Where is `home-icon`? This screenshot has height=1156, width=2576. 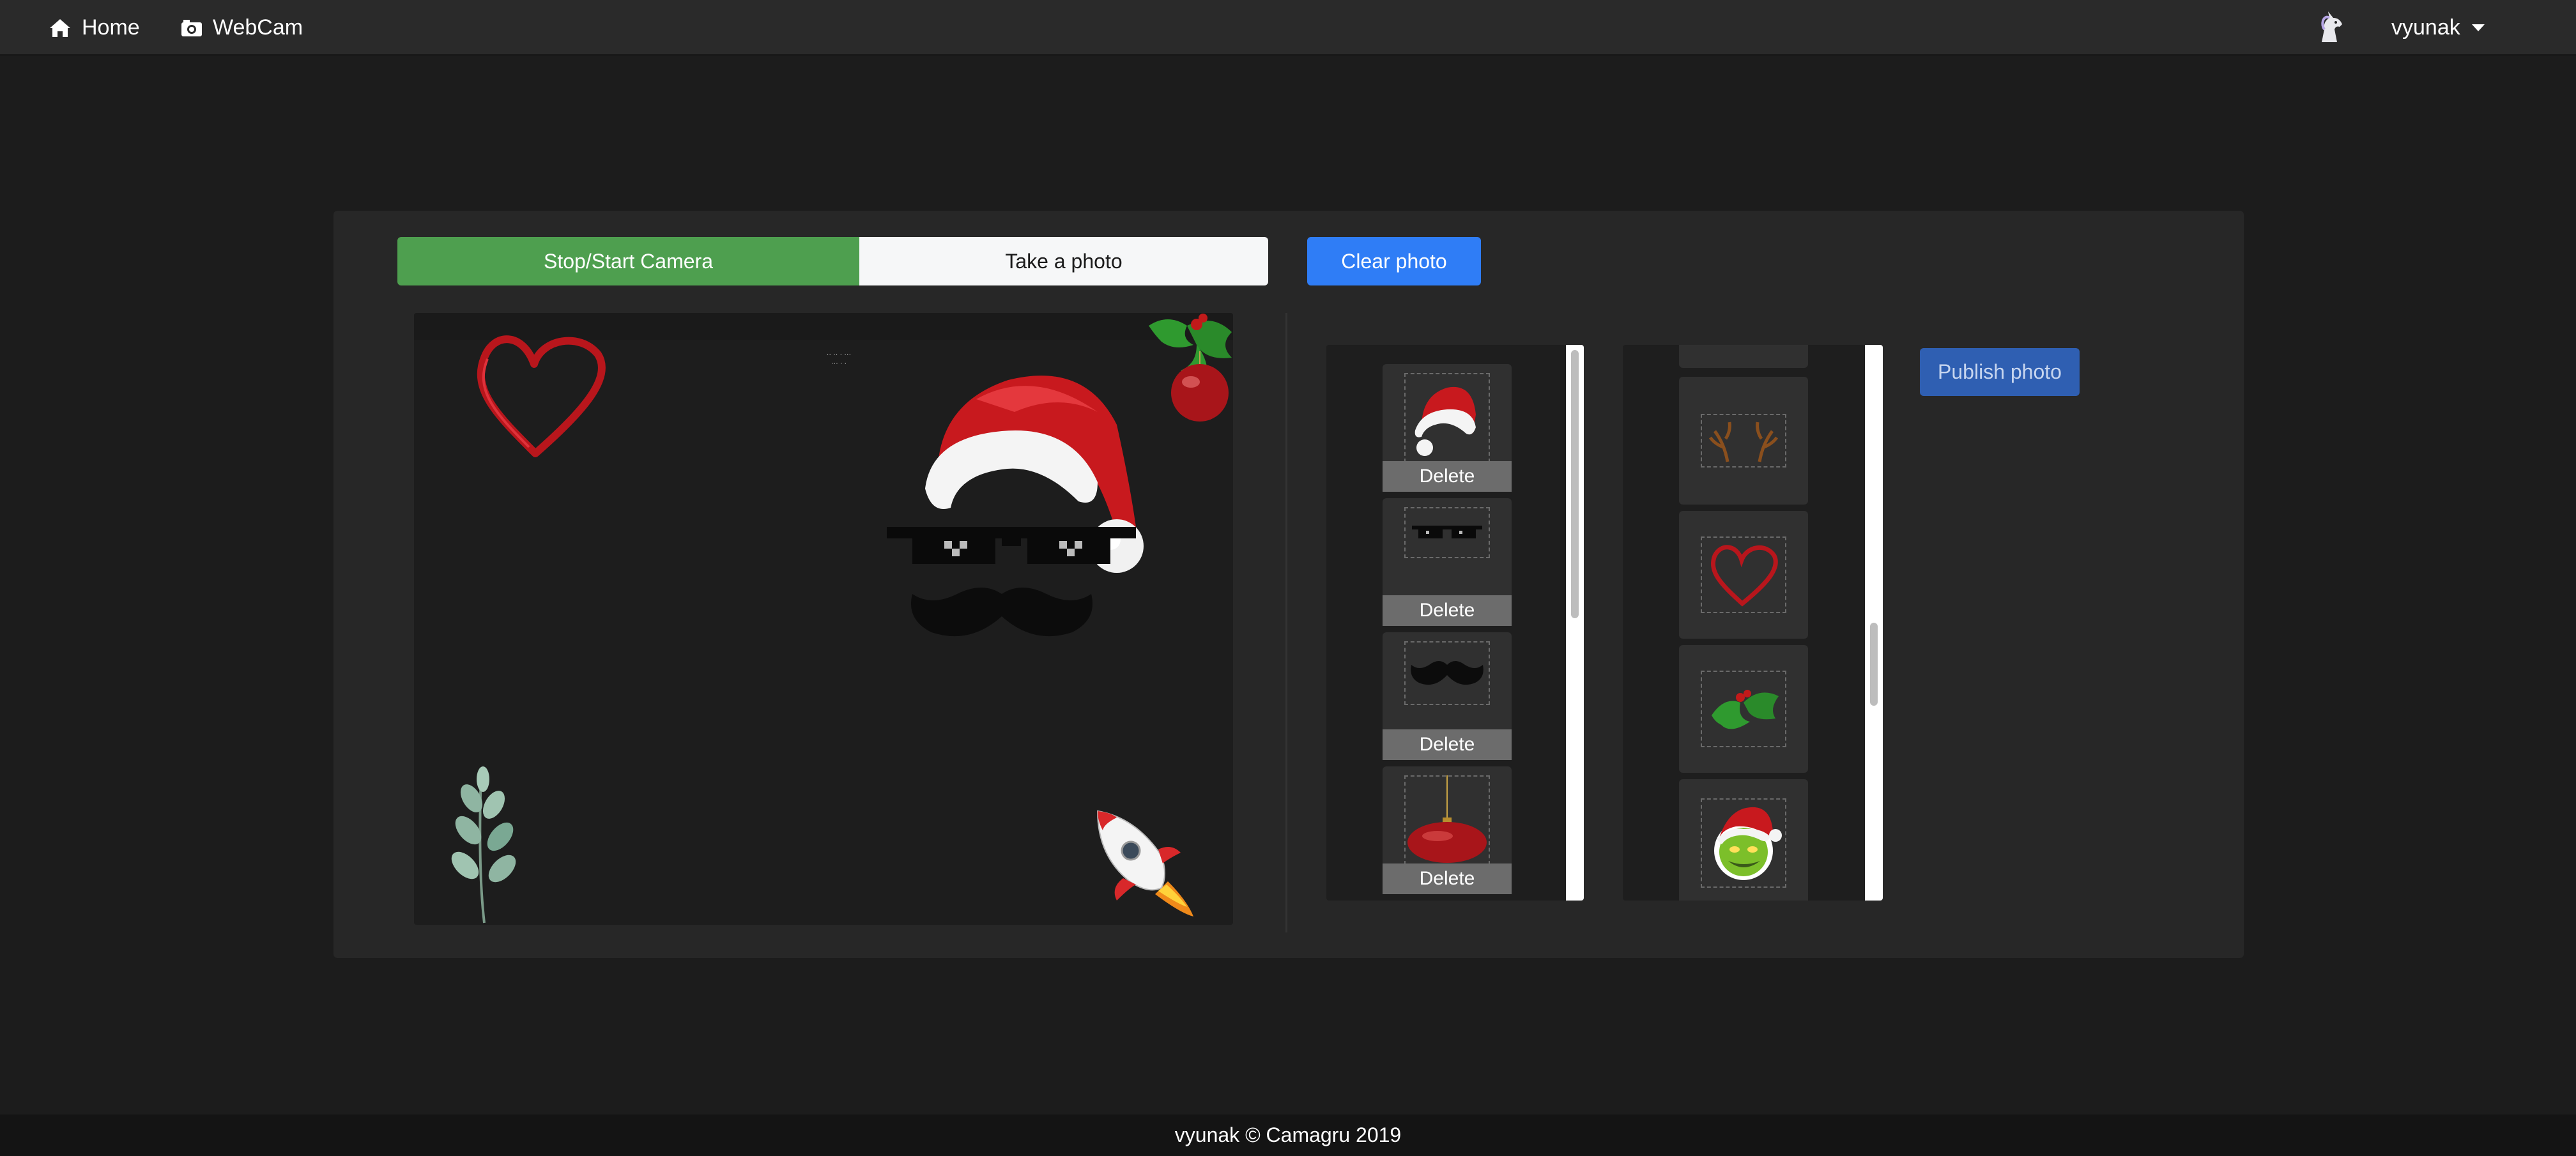
home-icon is located at coordinates (60, 28).